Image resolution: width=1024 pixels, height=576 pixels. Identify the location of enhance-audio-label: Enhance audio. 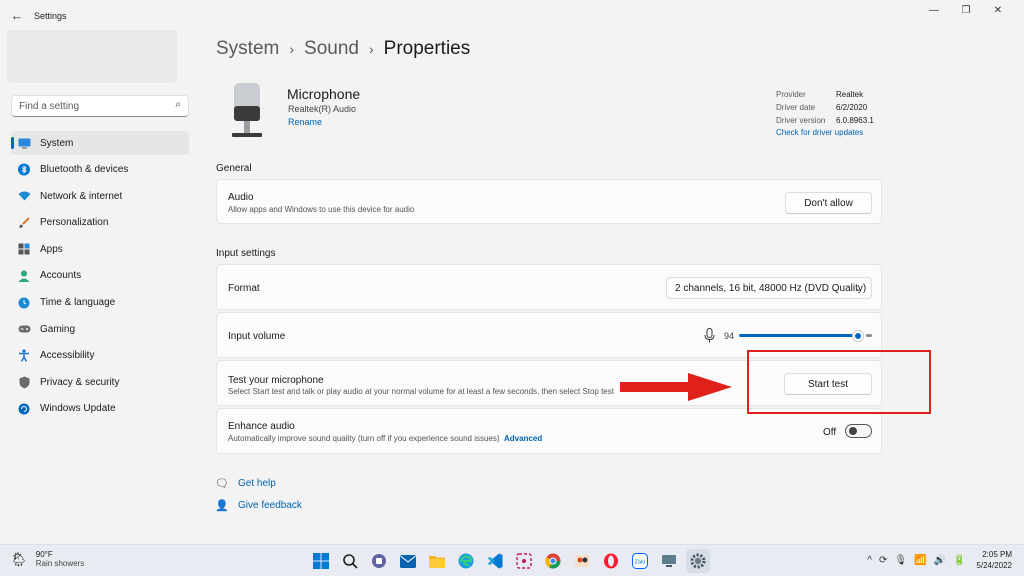
(261, 426).